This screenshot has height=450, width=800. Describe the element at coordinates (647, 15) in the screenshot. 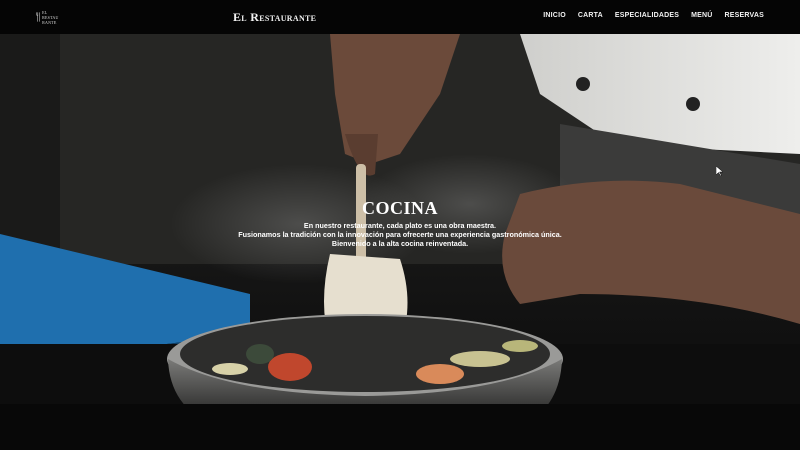

I see `nav-link-especialidades: ESPECIALIDADES` at that location.